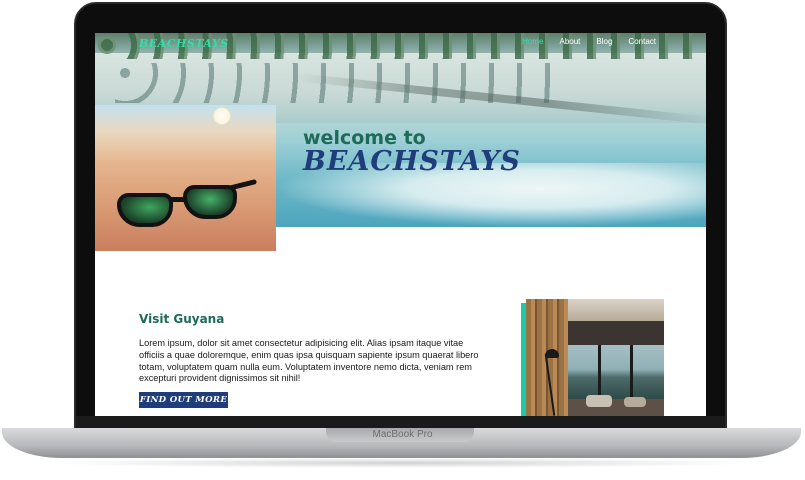  What do you see at coordinates (589, 41) in the screenshot?
I see `main-nav: Home About Blog Contact` at bounding box center [589, 41].